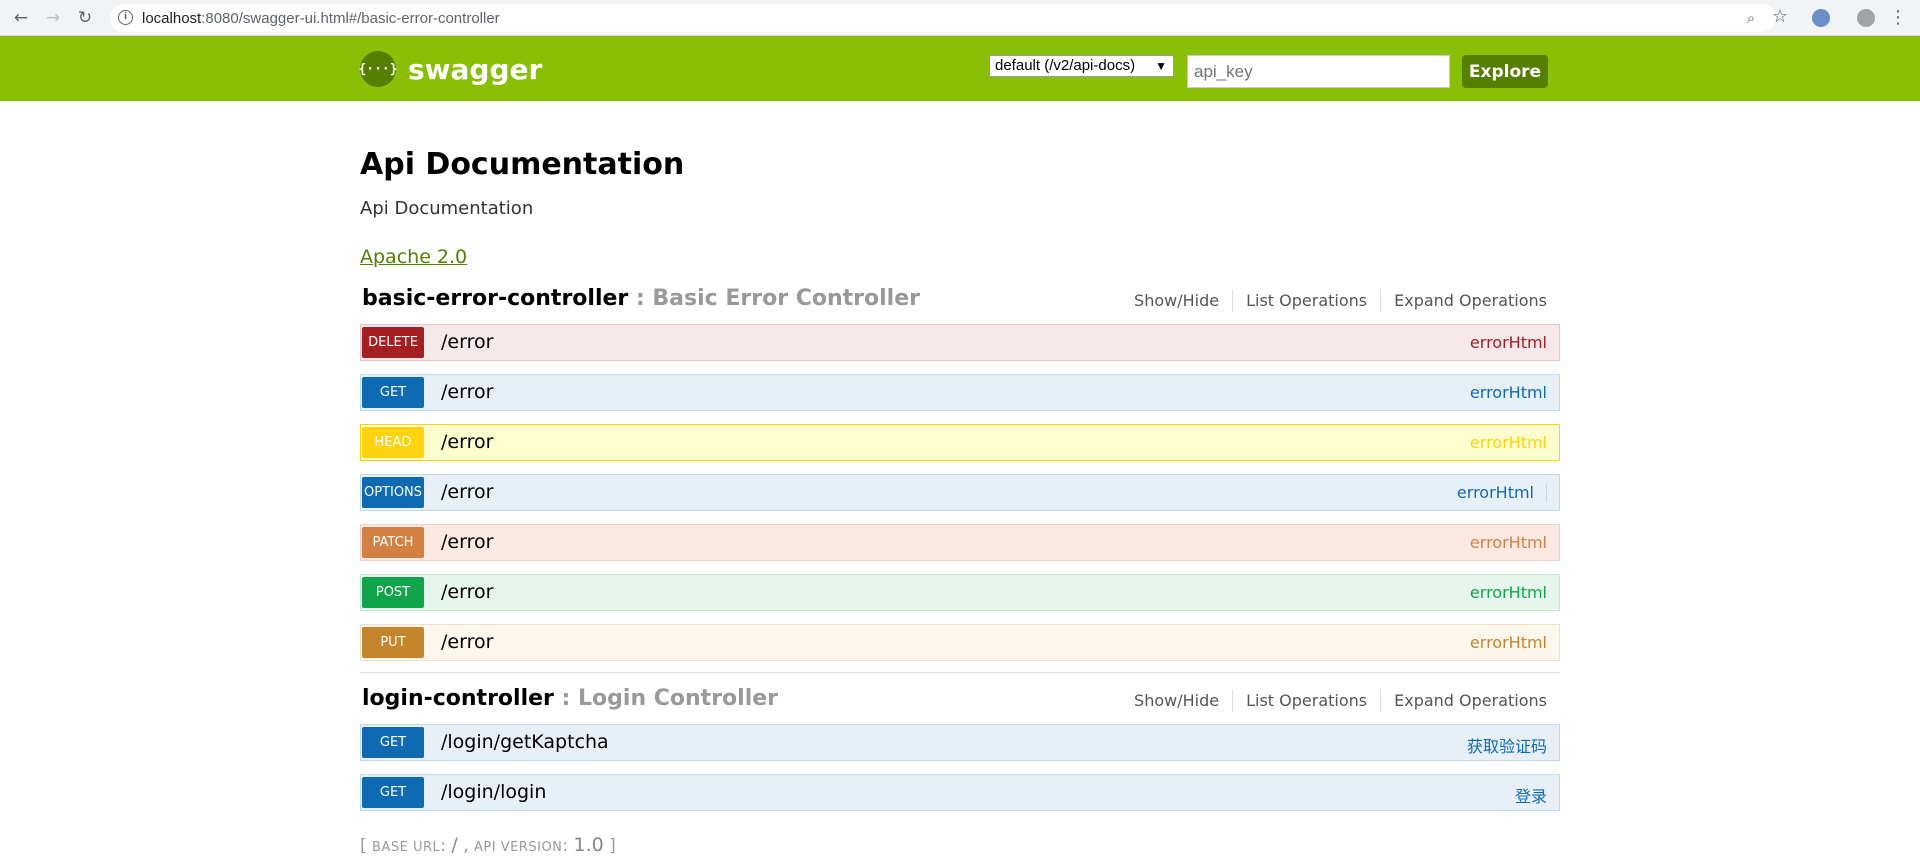  I want to click on swagger-logo: {···} swagger, so click(450, 69).